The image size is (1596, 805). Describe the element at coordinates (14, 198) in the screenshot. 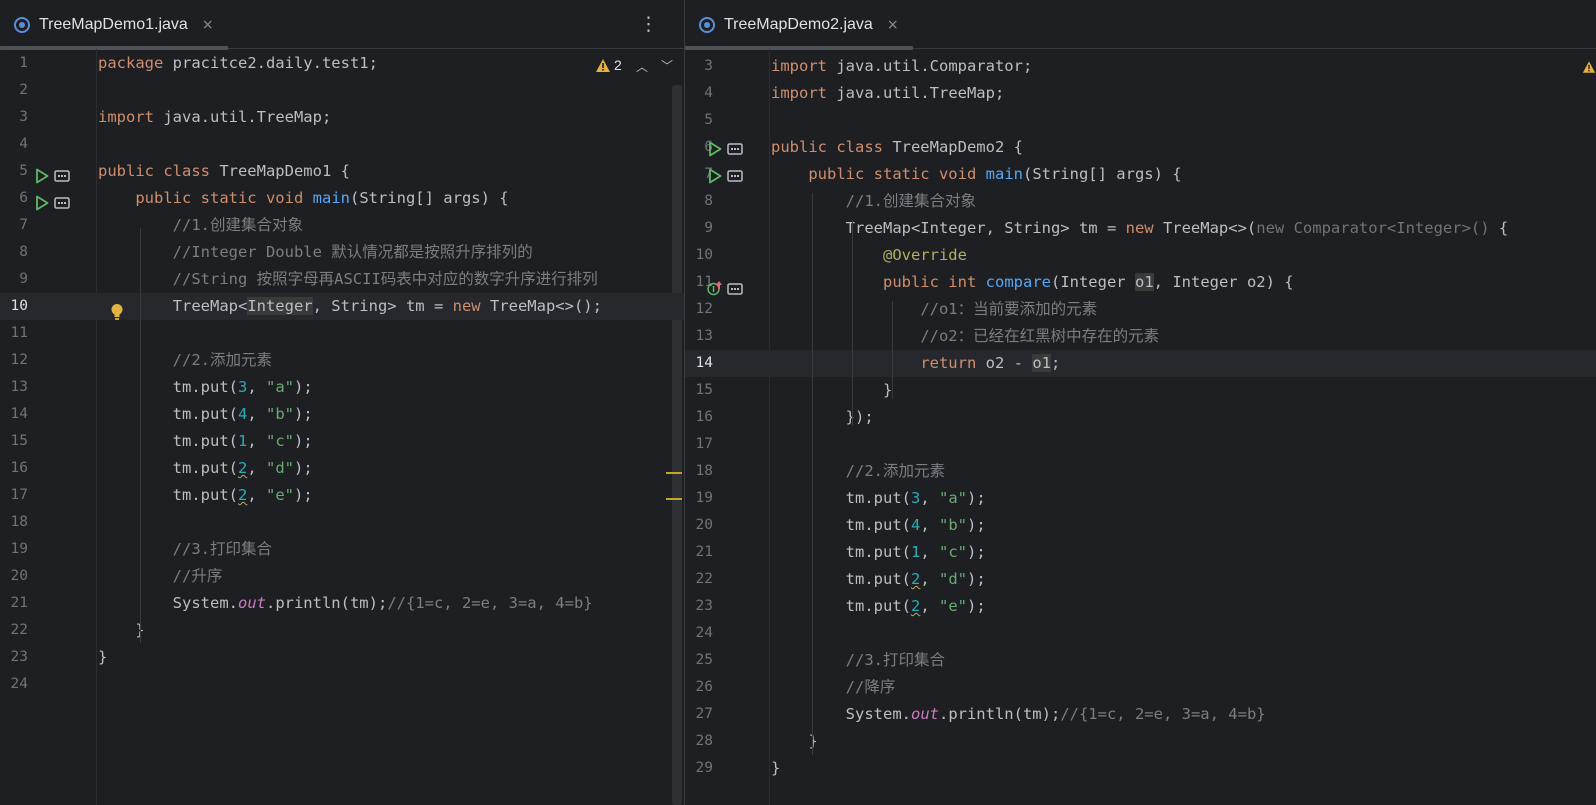

I see `line-number: 6` at that location.